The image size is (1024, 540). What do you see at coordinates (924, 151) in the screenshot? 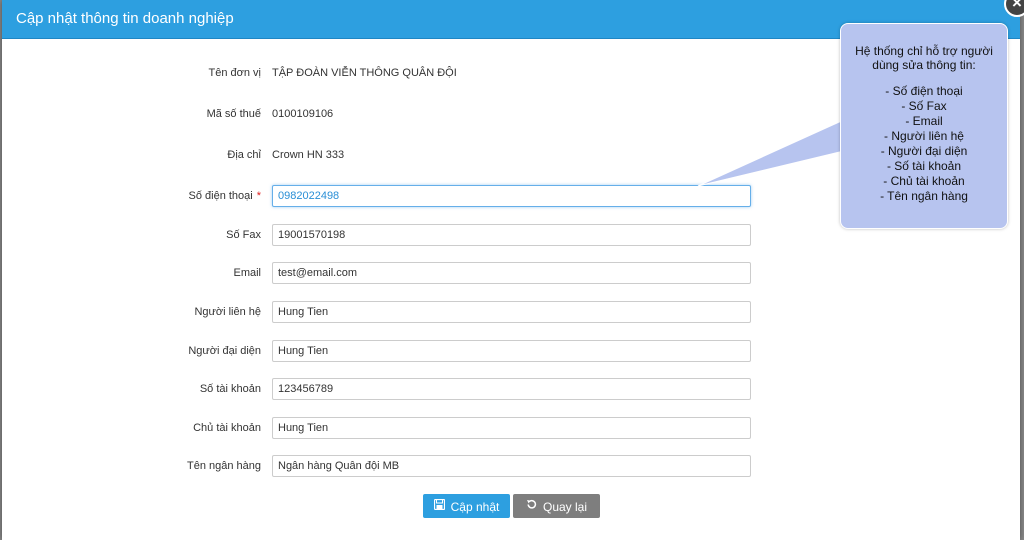
I see `tooltip-item: - Người đại diện` at bounding box center [924, 151].